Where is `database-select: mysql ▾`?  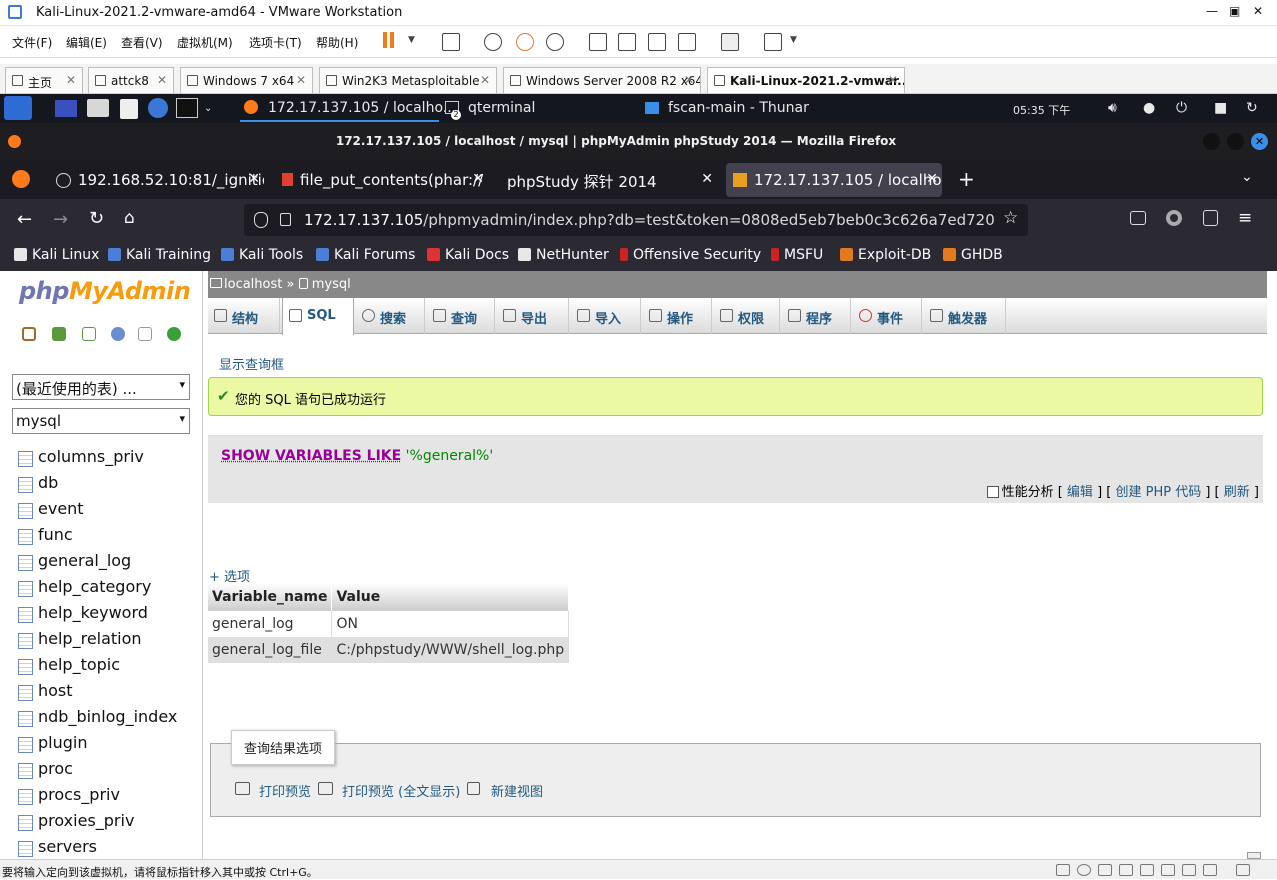 database-select: mysql ▾ is located at coordinates (101, 421).